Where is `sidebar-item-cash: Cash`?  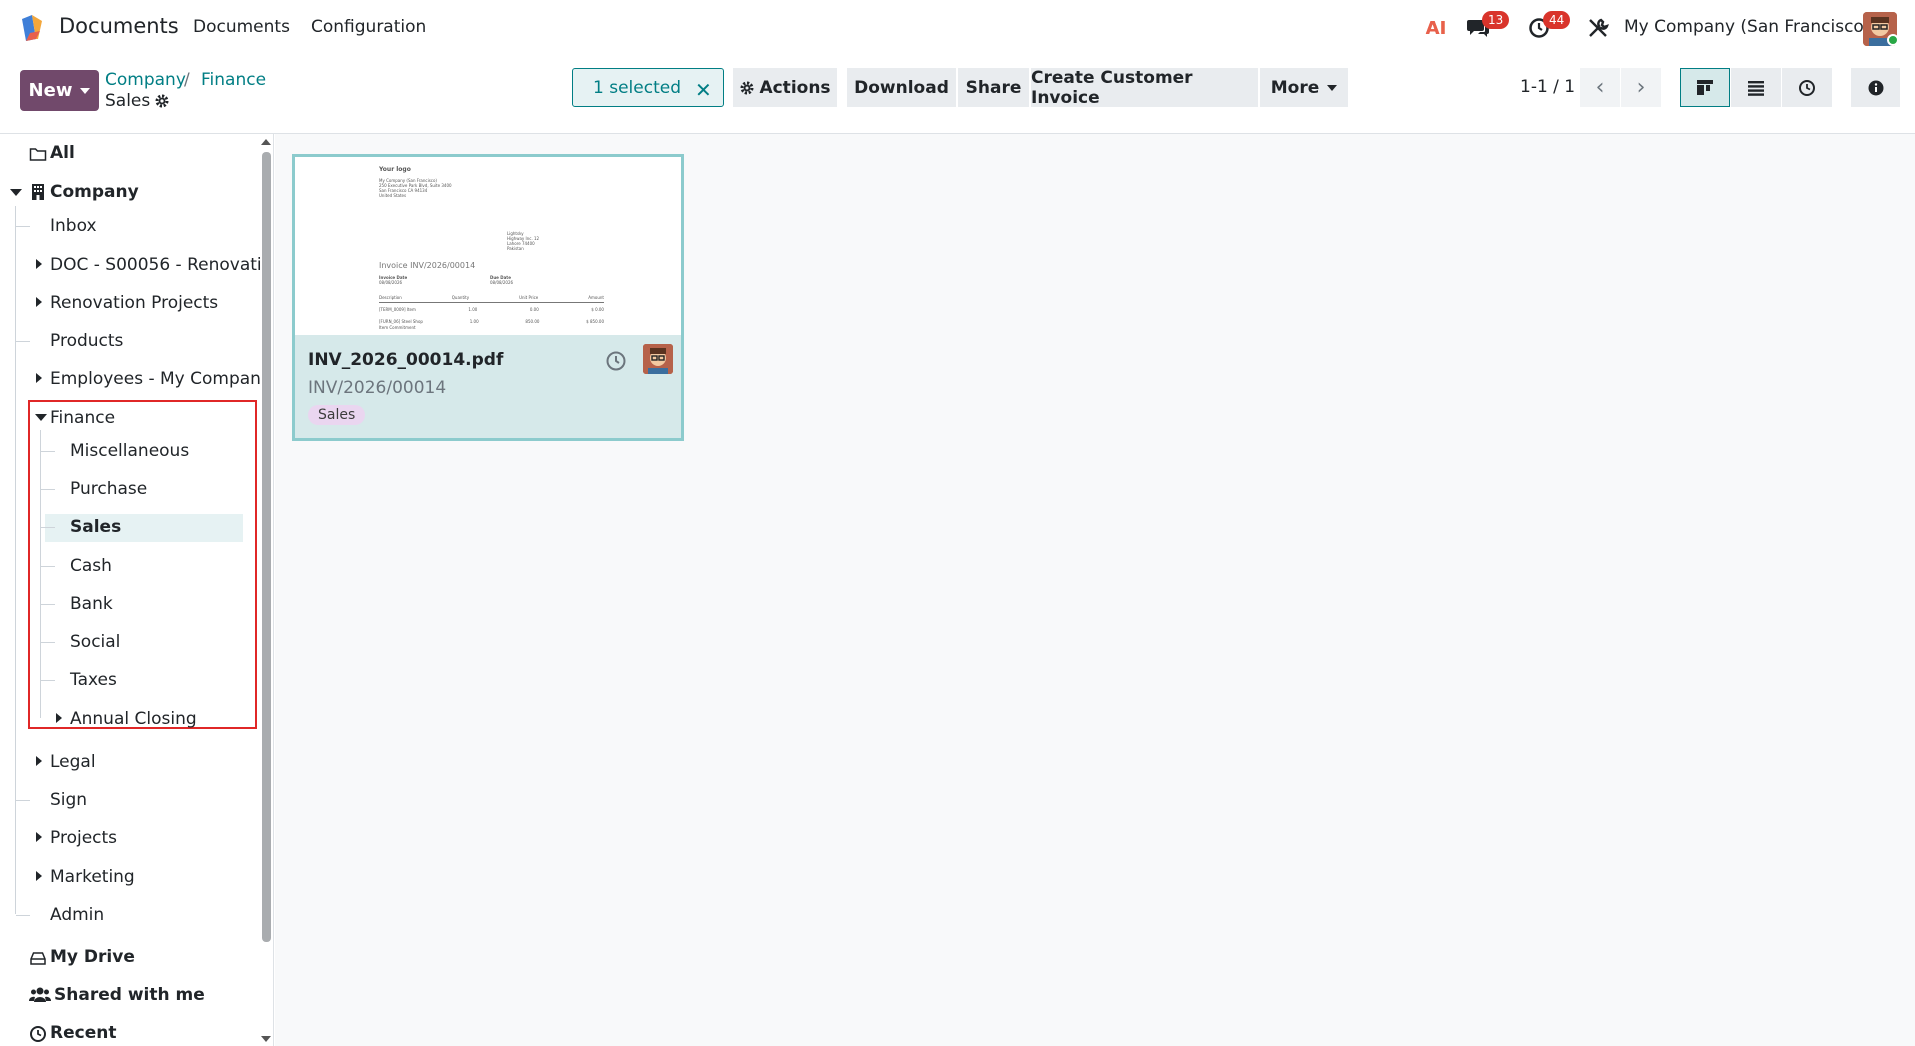
sidebar-item-cash: Cash is located at coordinates (91, 566).